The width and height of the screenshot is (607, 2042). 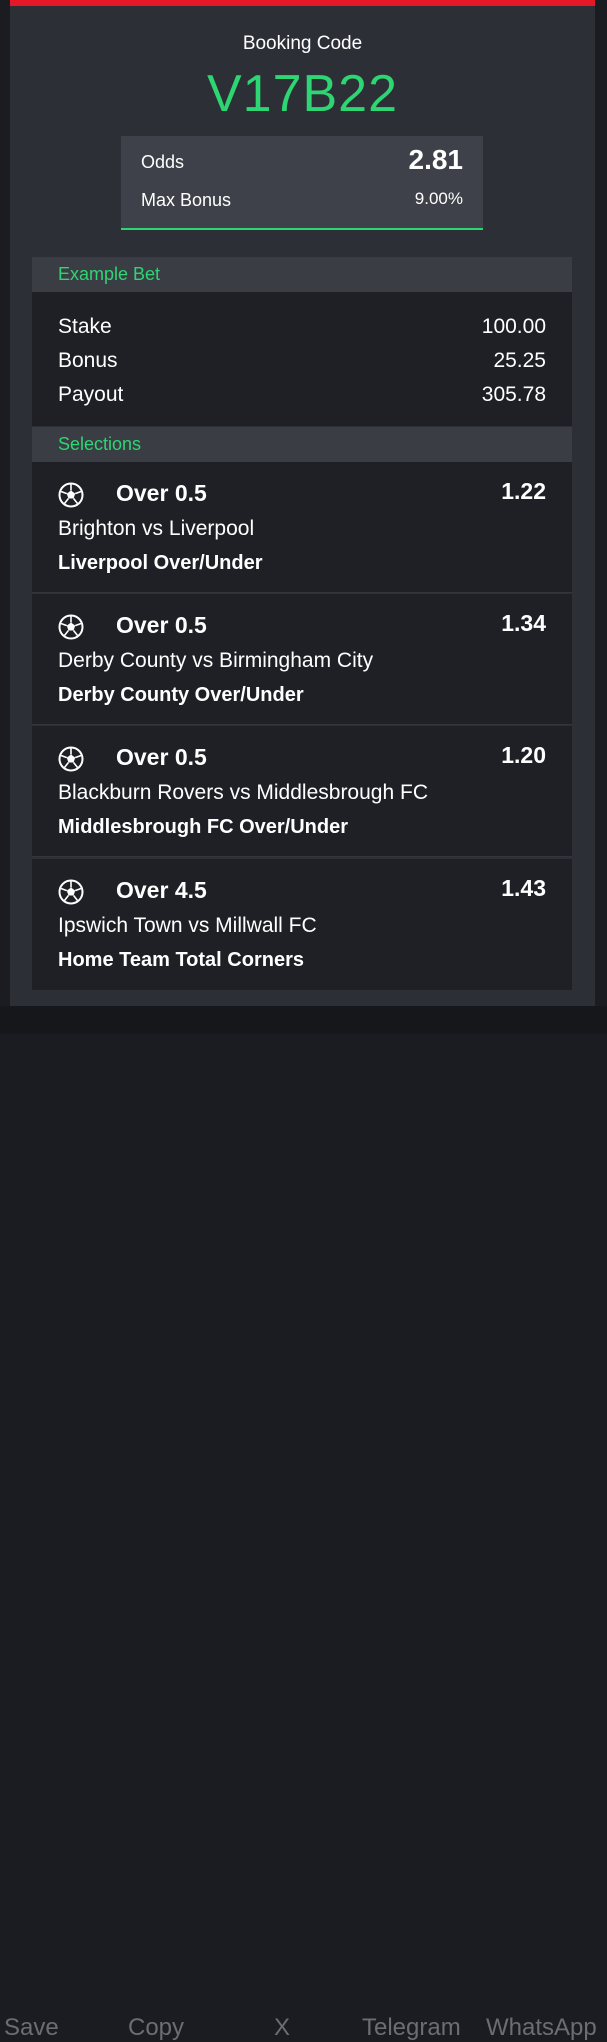 What do you see at coordinates (243, 792) in the screenshot?
I see `selection-match: Blackburn Rovers vs Middlesbrough FC` at bounding box center [243, 792].